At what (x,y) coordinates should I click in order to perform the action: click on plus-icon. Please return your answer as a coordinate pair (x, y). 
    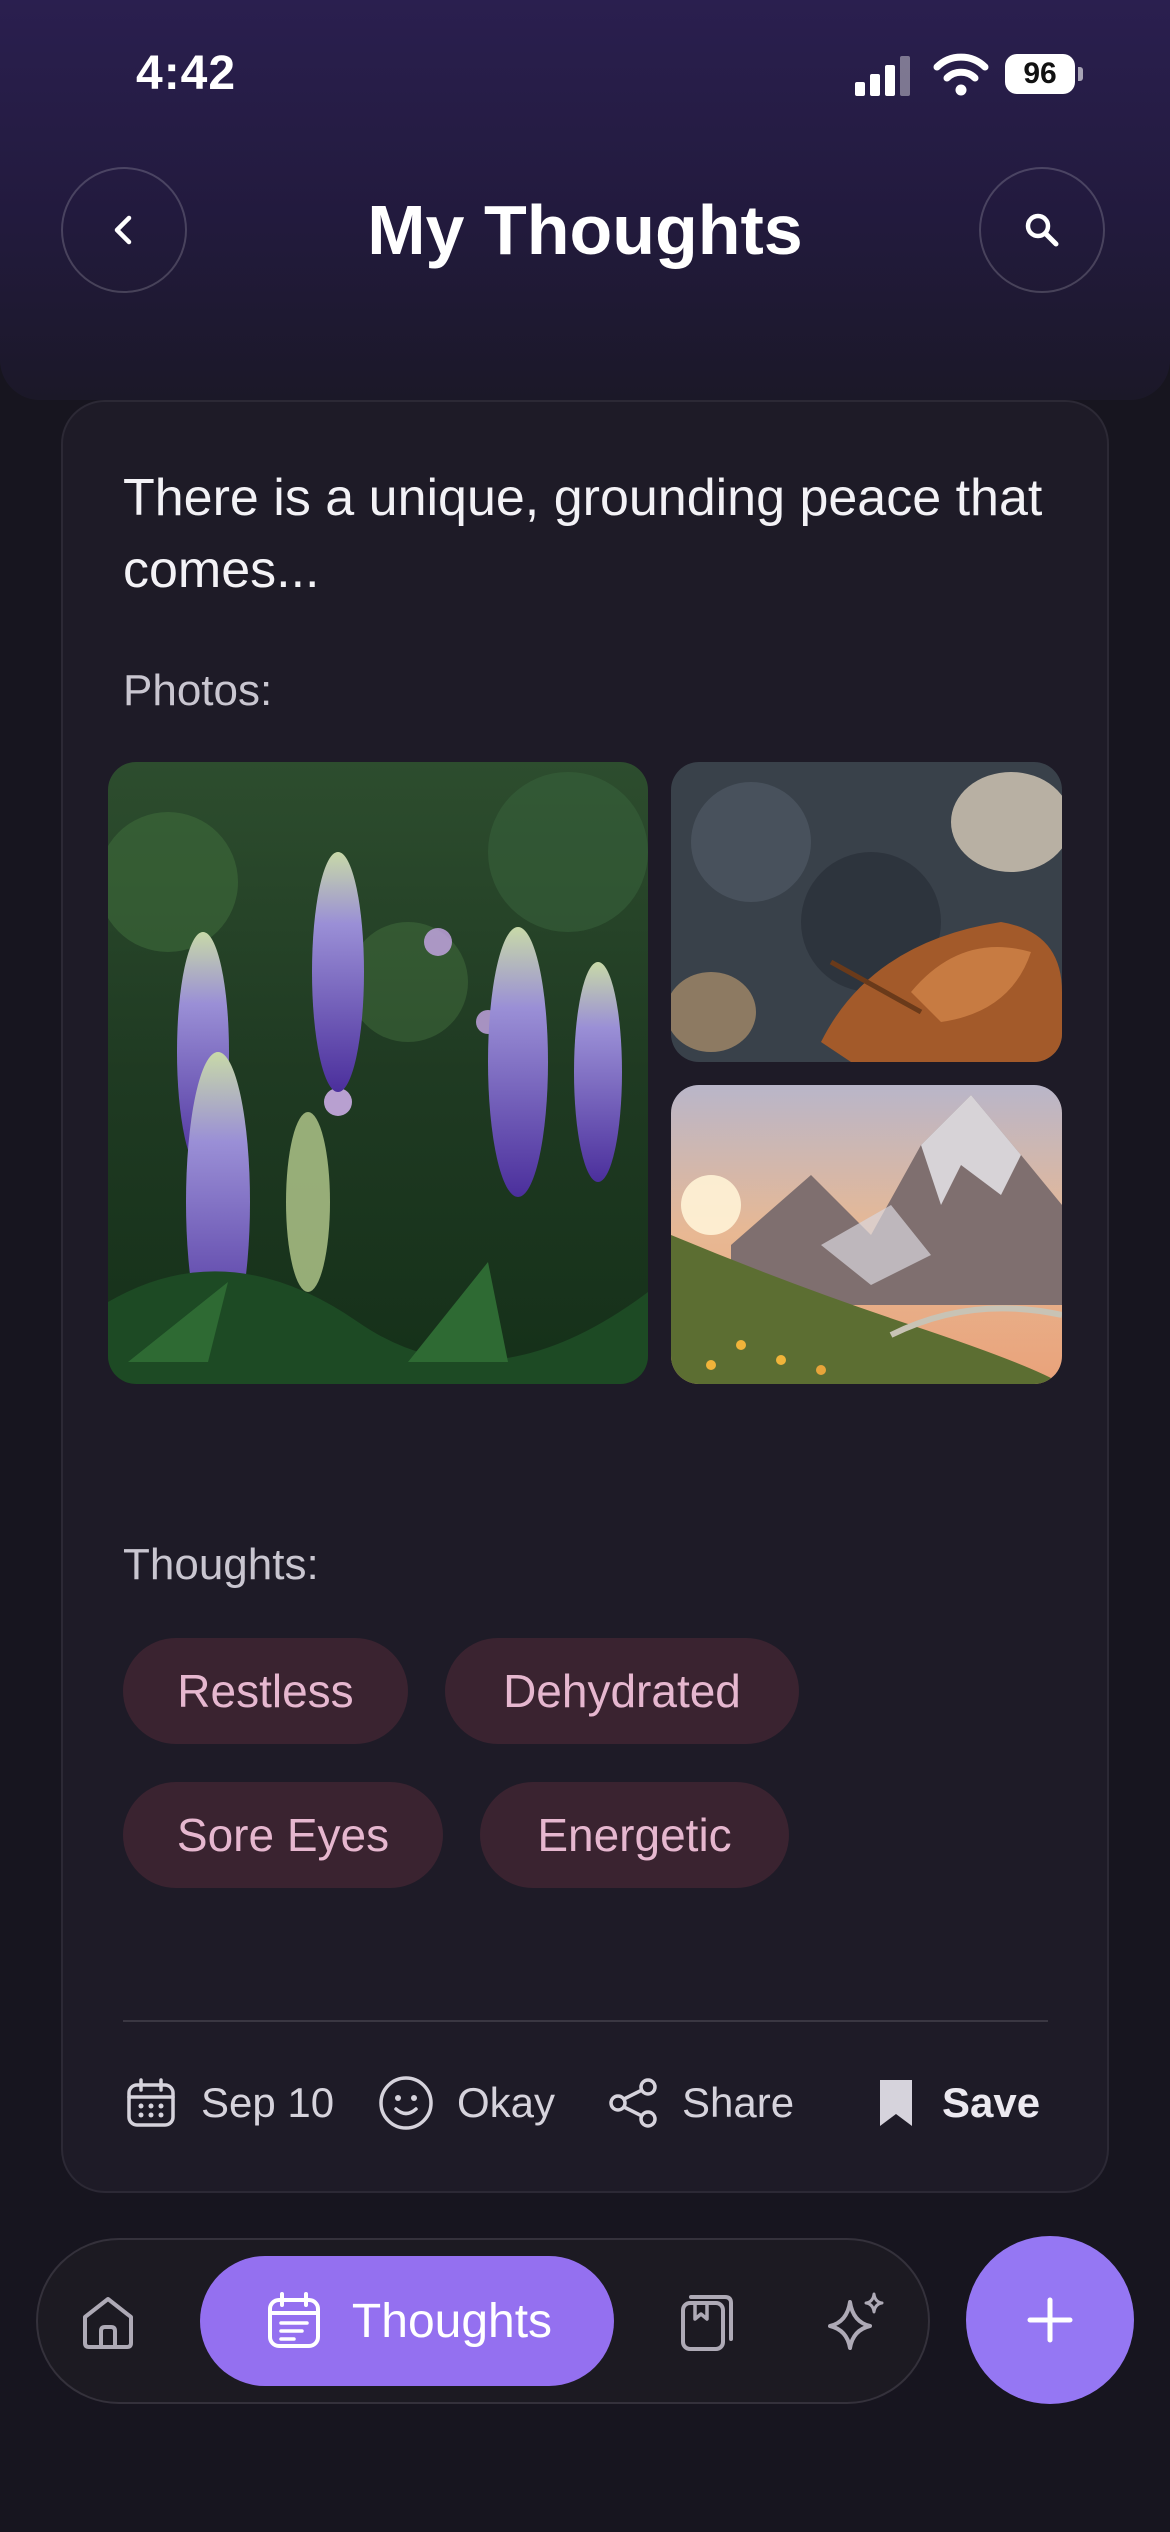
    Looking at the image, I should click on (1050, 2320).